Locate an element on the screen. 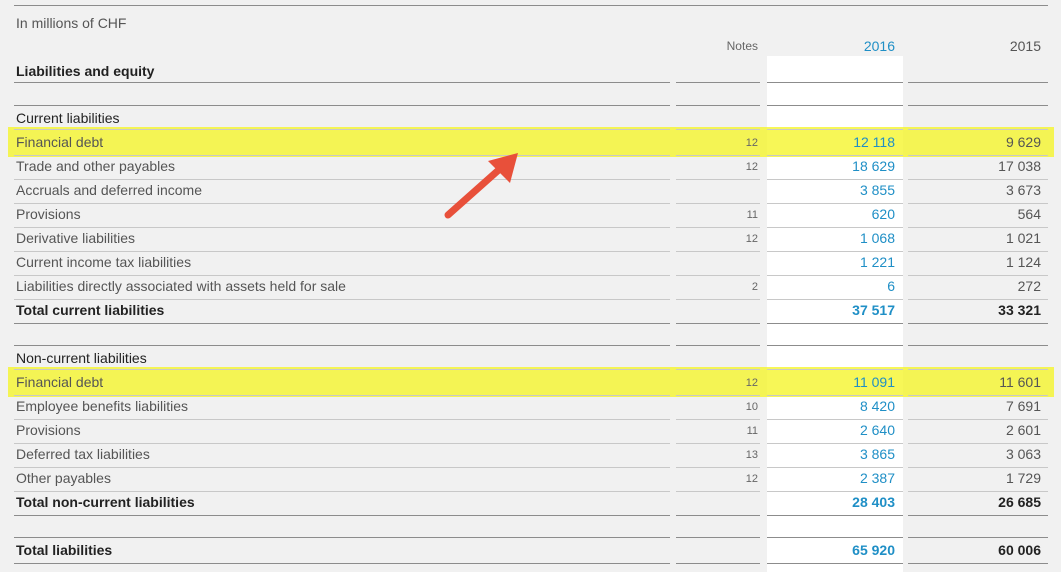 The width and height of the screenshot is (1061, 572). row-label: Deferred tax liabilities is located at coordinates (83, 454).